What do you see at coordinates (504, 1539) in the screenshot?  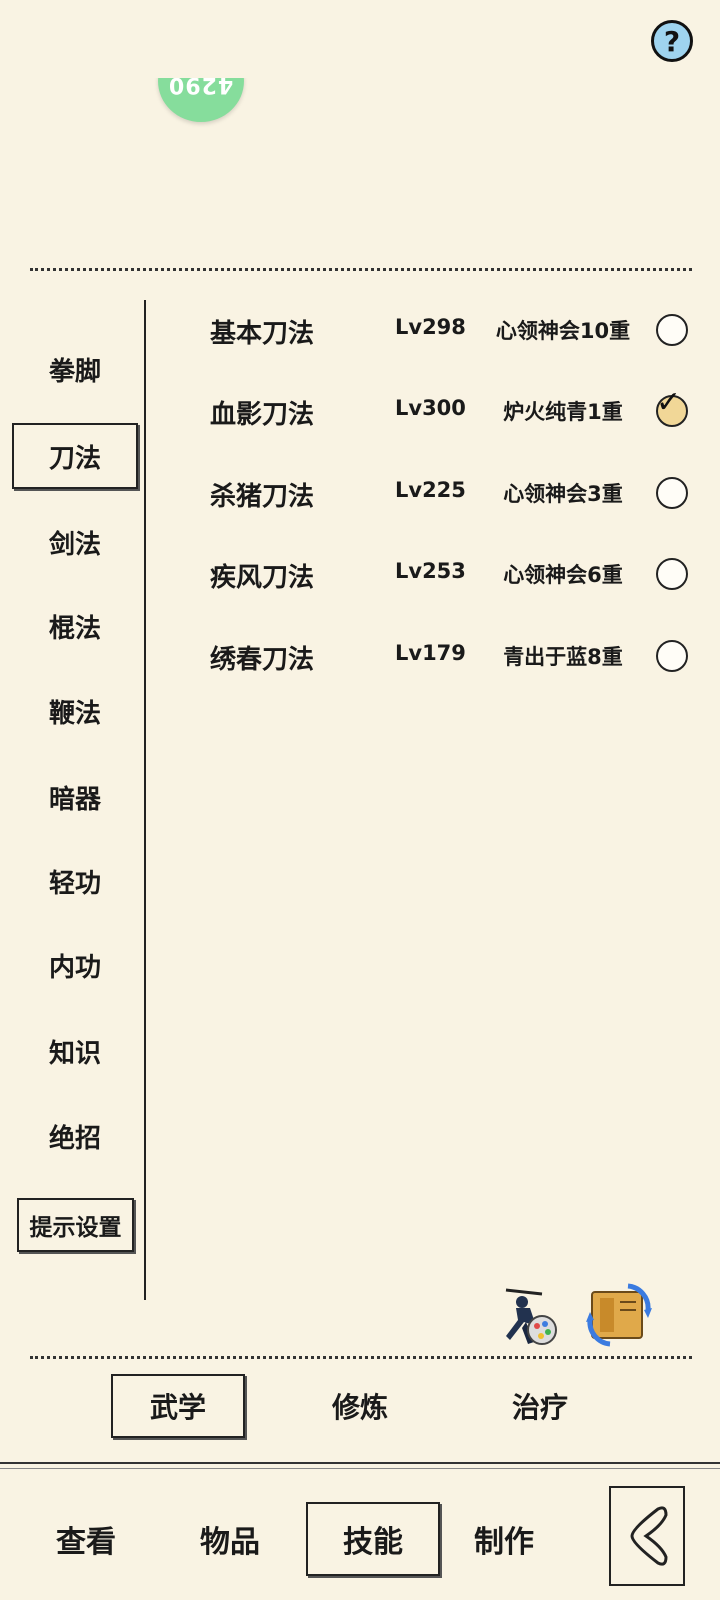 I see `nav-tab-craft: 制作` at bounding box center [504, 1539].